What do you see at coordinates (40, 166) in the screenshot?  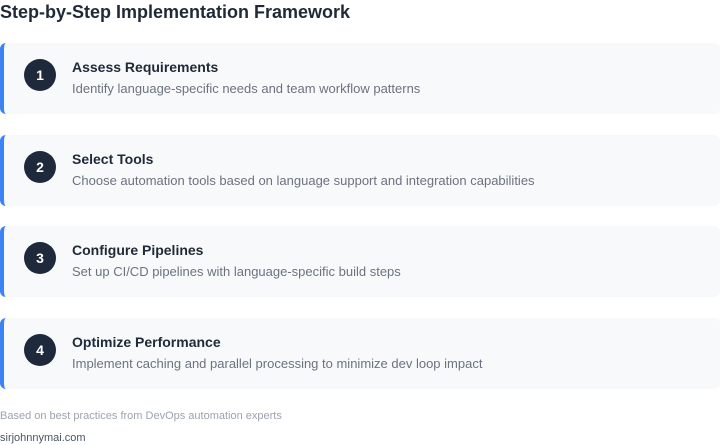 I see `step-number-badge: 2` at bounding box center [40, 166].